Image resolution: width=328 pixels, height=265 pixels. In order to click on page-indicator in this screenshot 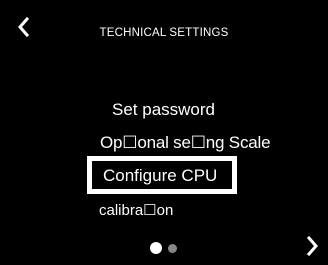, I will do `click(163, 248)`.